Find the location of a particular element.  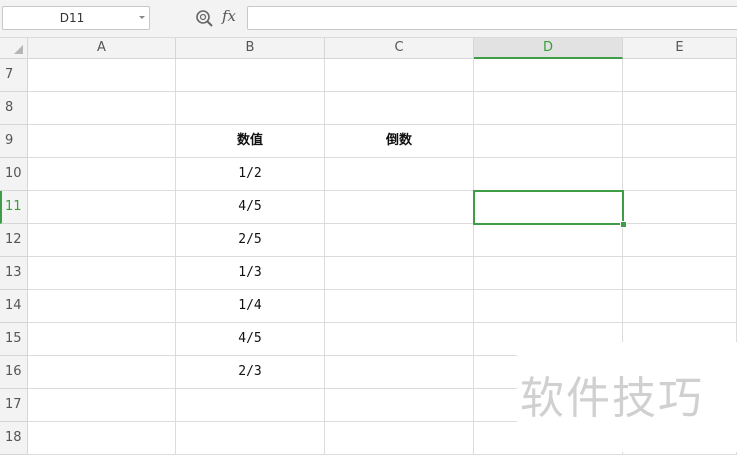

select-all-corner is located at coordinates (14, 48).